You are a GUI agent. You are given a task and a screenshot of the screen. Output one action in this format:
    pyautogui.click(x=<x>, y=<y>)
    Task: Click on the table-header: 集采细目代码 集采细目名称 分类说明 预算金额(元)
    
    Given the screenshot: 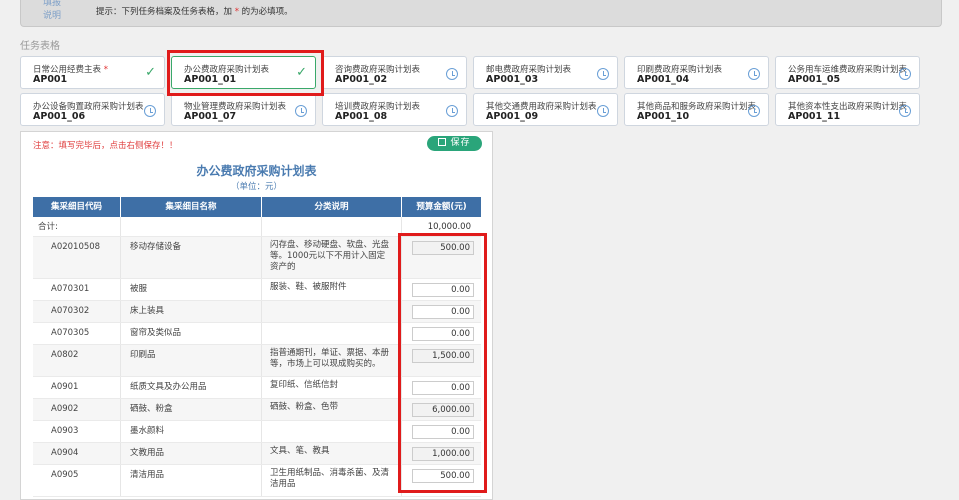 What is the action you would take?
    pyautogui.click(x=257, y=207)
    